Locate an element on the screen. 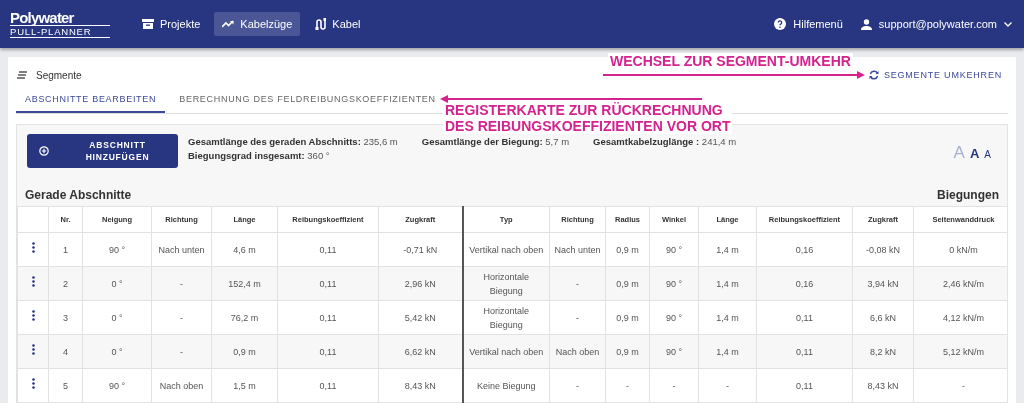 The width and height of the screenshot is (1024, 403). table-title: Biegungen is located at coordinates (968, 196).